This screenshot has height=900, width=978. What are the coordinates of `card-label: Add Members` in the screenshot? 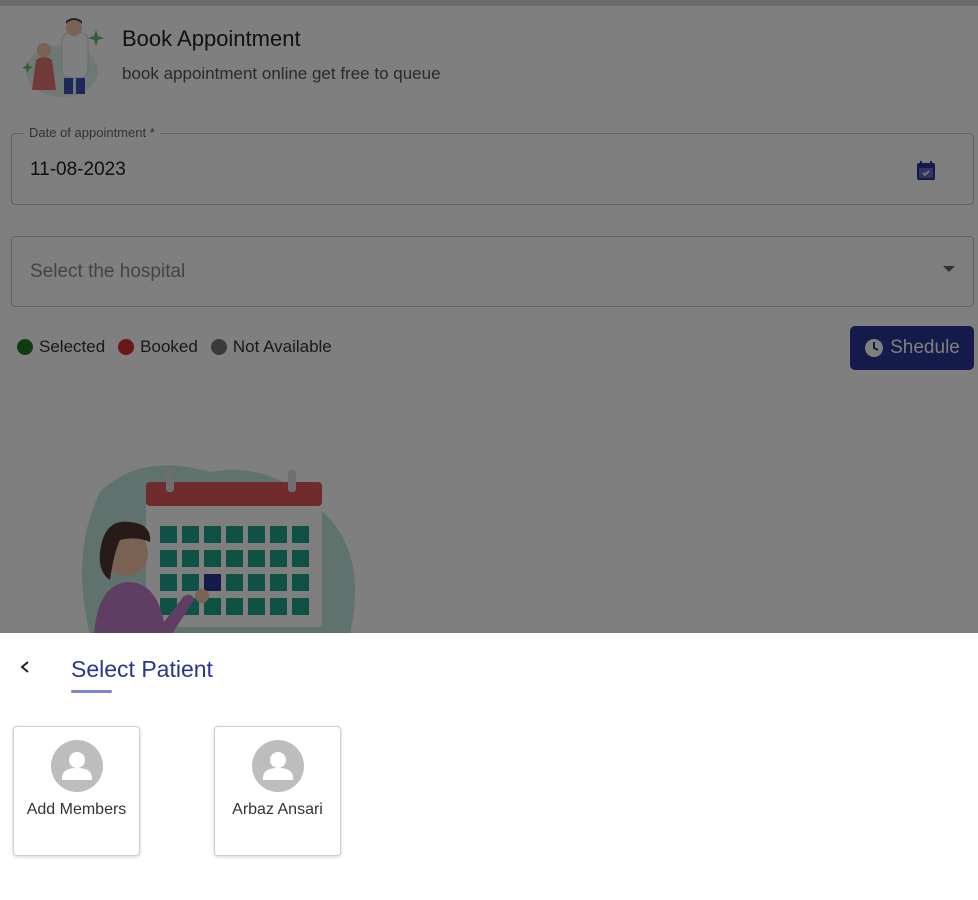 It's located at (76, 809).